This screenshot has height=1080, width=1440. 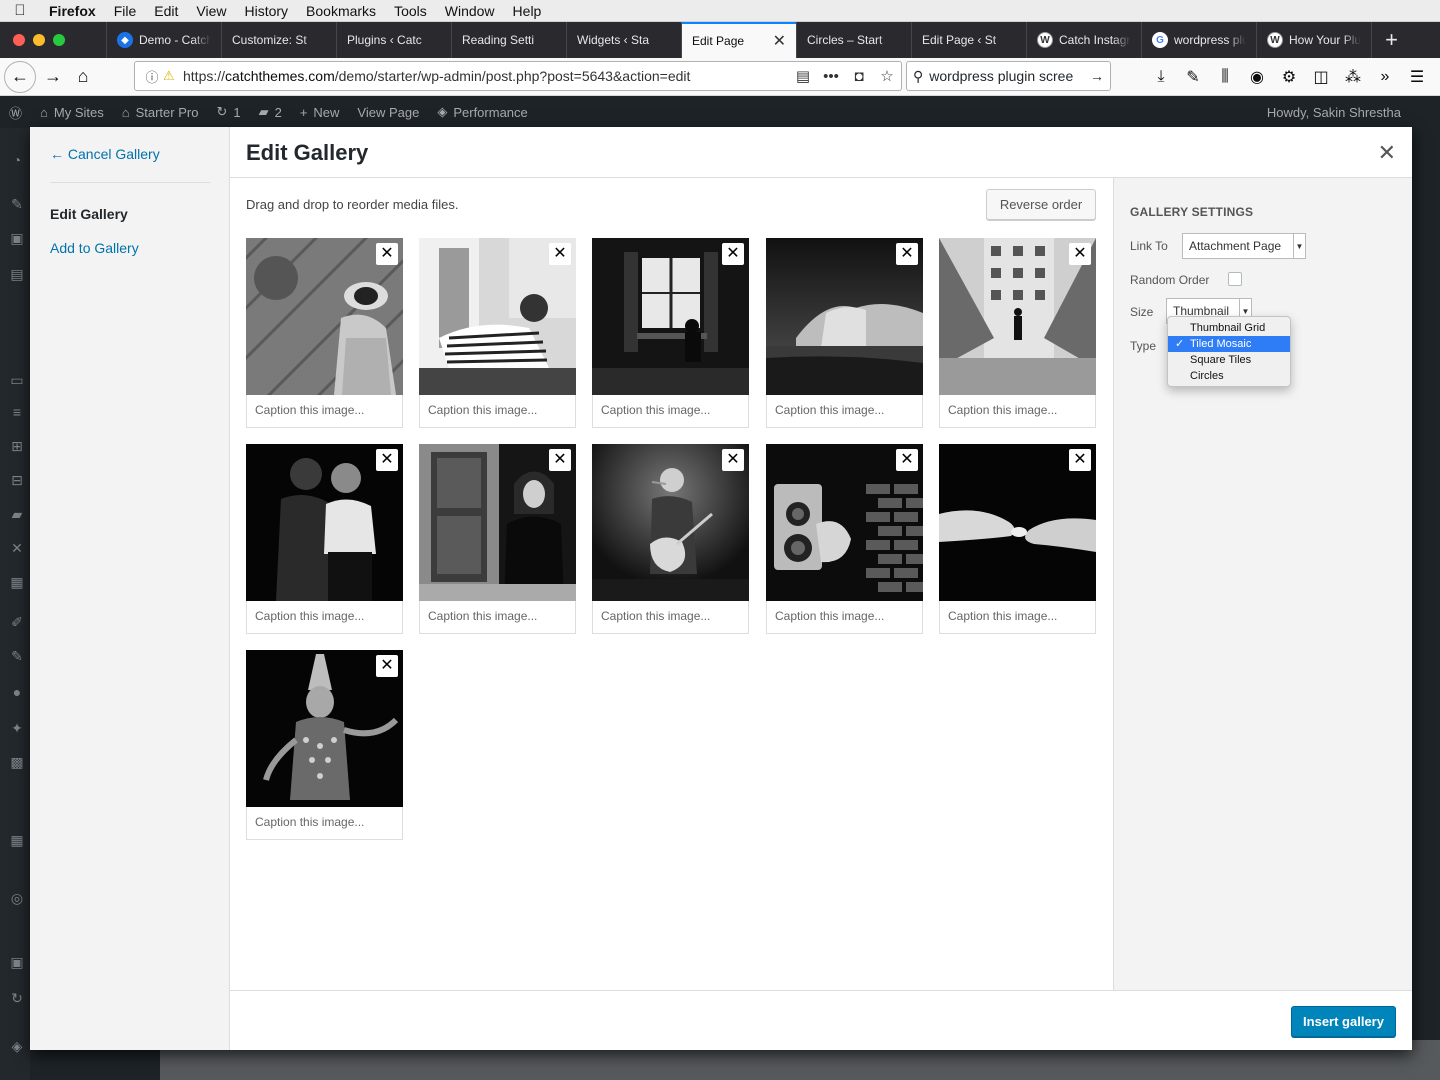 What do you see at coordinates (17, 898) in the screenshot?
I see `instagram-icon: ◎` at bounding box center [17, 898].